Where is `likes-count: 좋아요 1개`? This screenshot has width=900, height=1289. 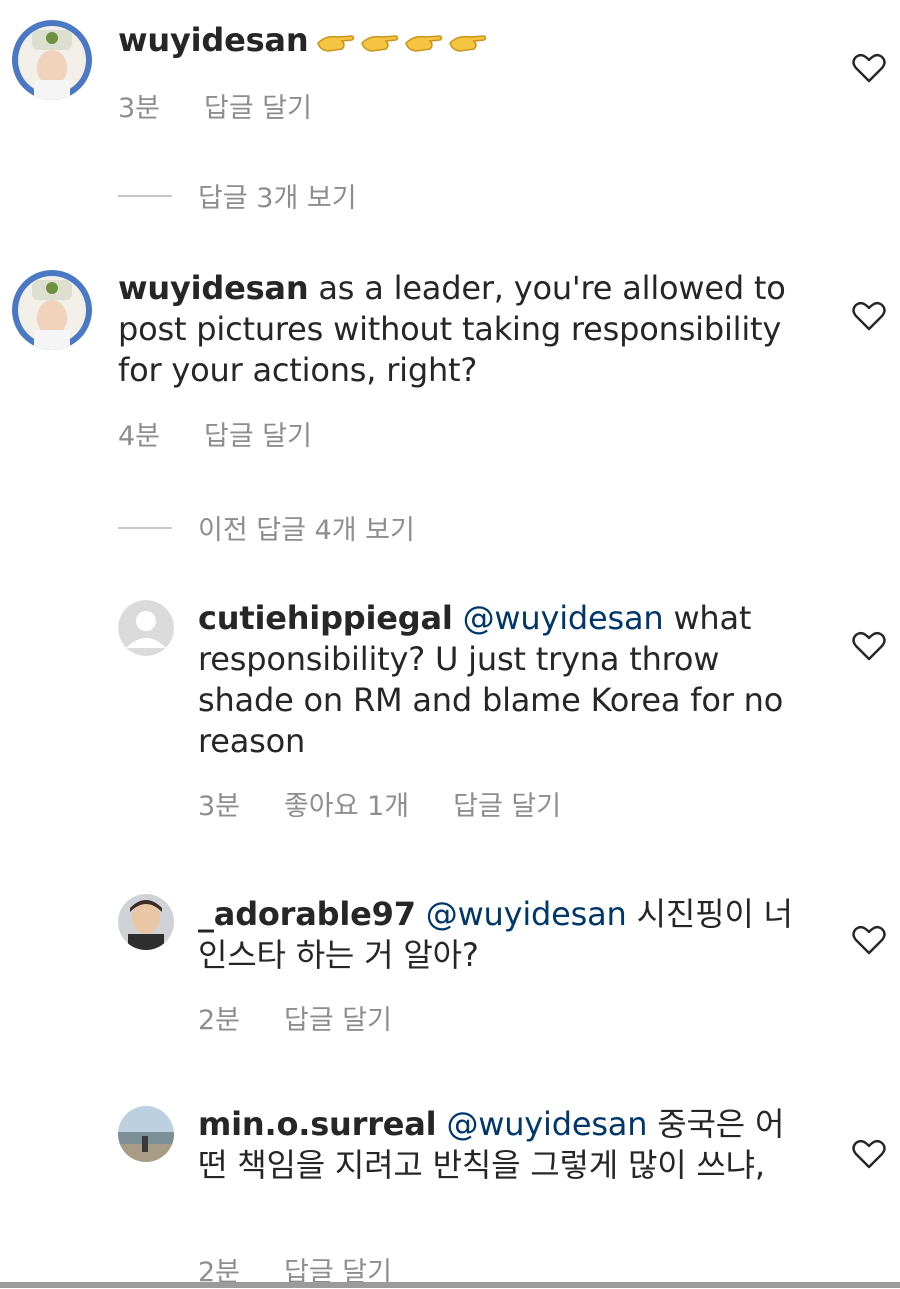
likes-count: 좋아요 1개 is located at coordinates (346, 806).